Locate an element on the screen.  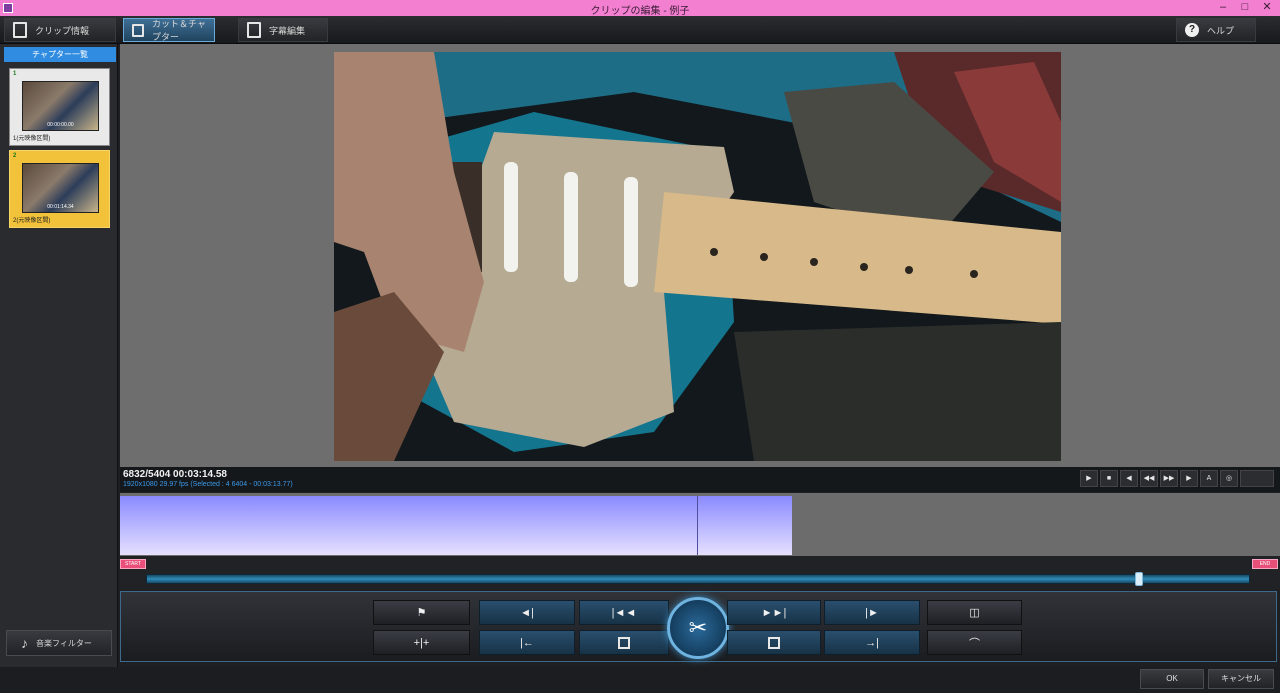
next-mark-button: |► is located at coordinates (872, 612).